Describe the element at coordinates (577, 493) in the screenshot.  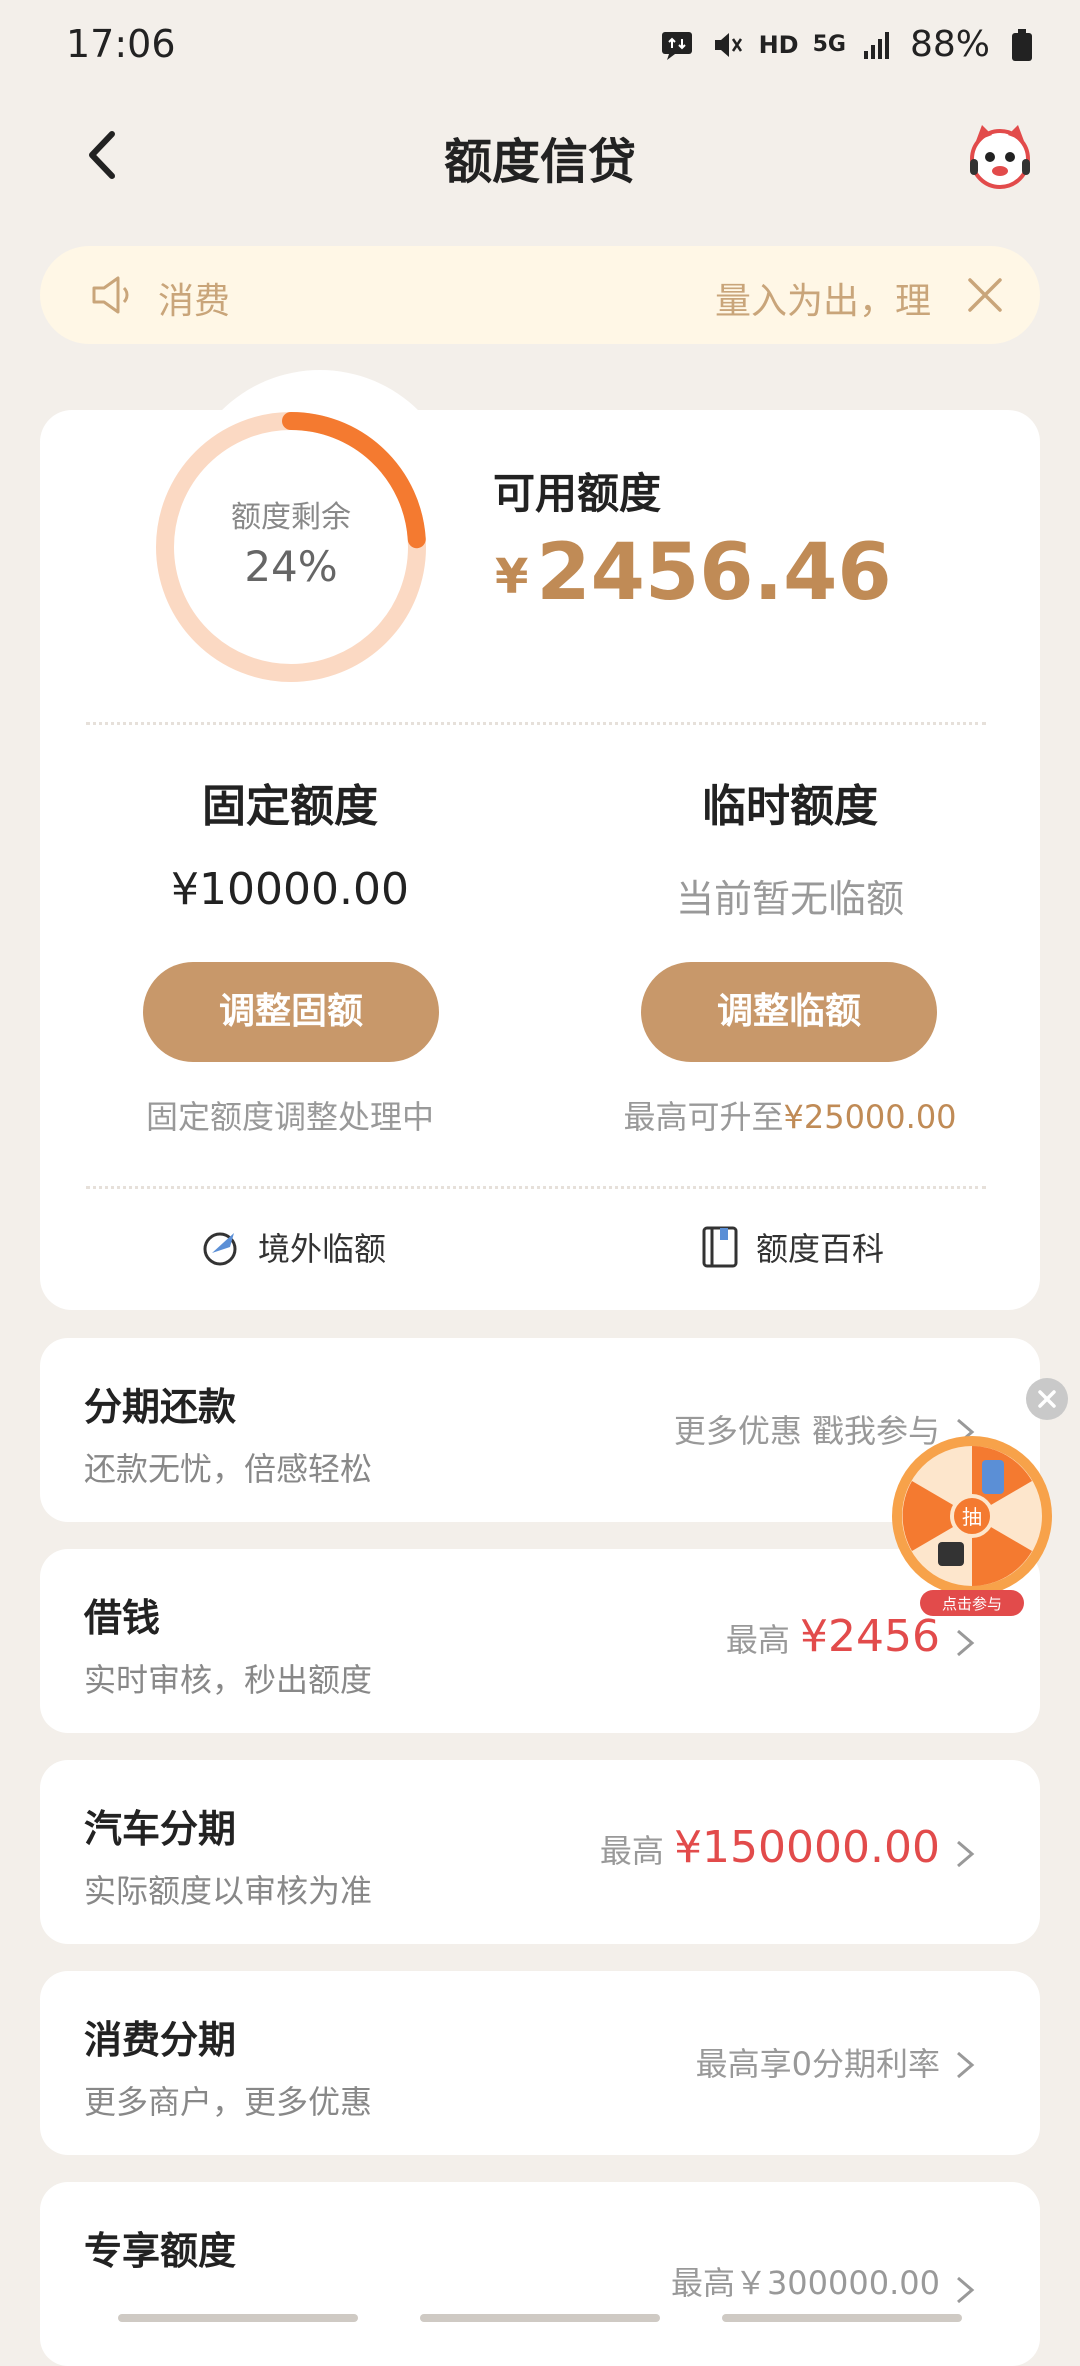
I see `available-label: 可用额度` at that location.